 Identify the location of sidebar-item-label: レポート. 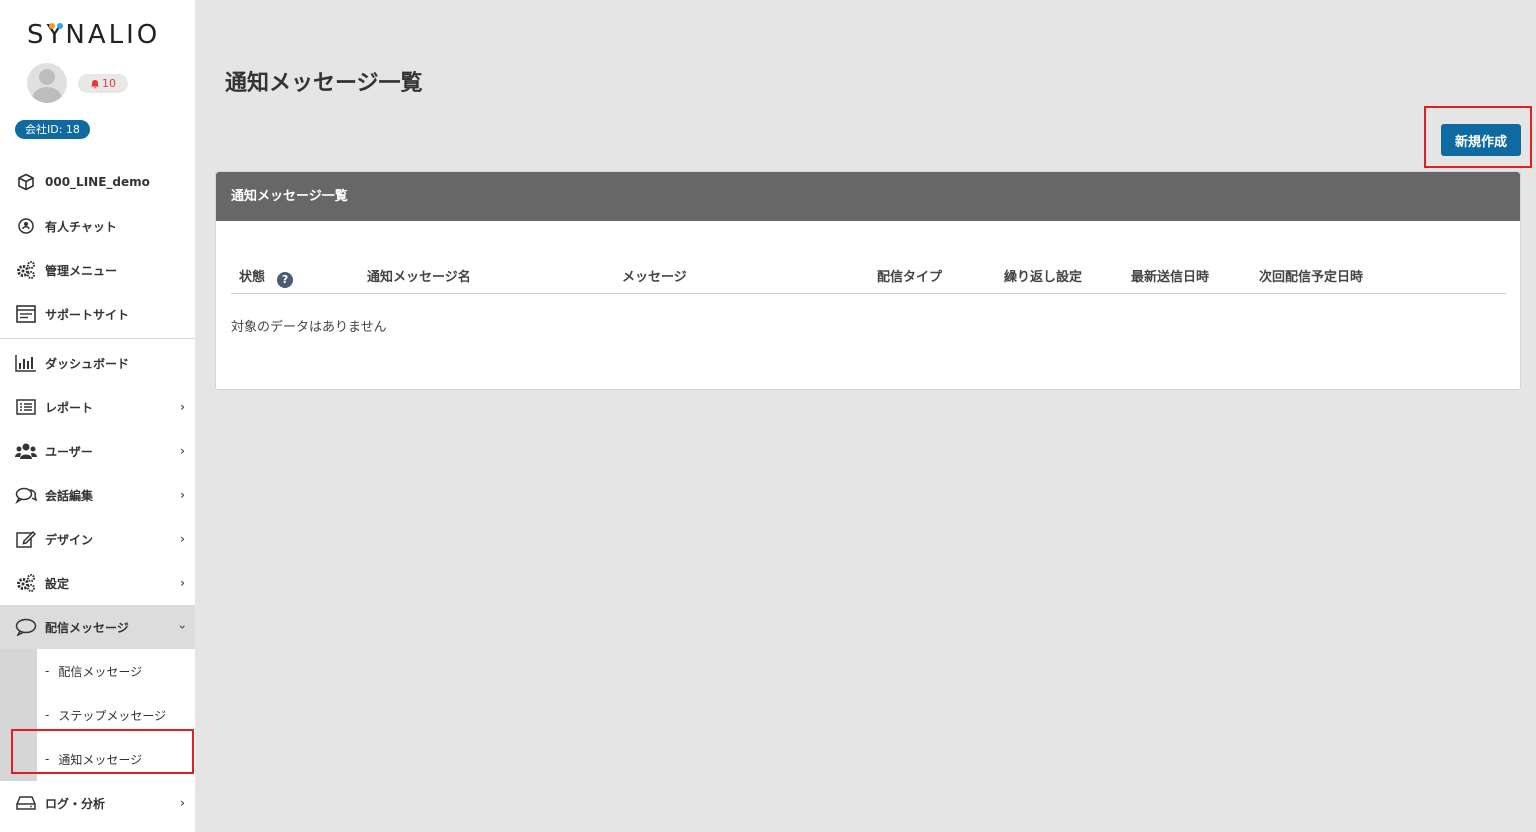
(69, 407).